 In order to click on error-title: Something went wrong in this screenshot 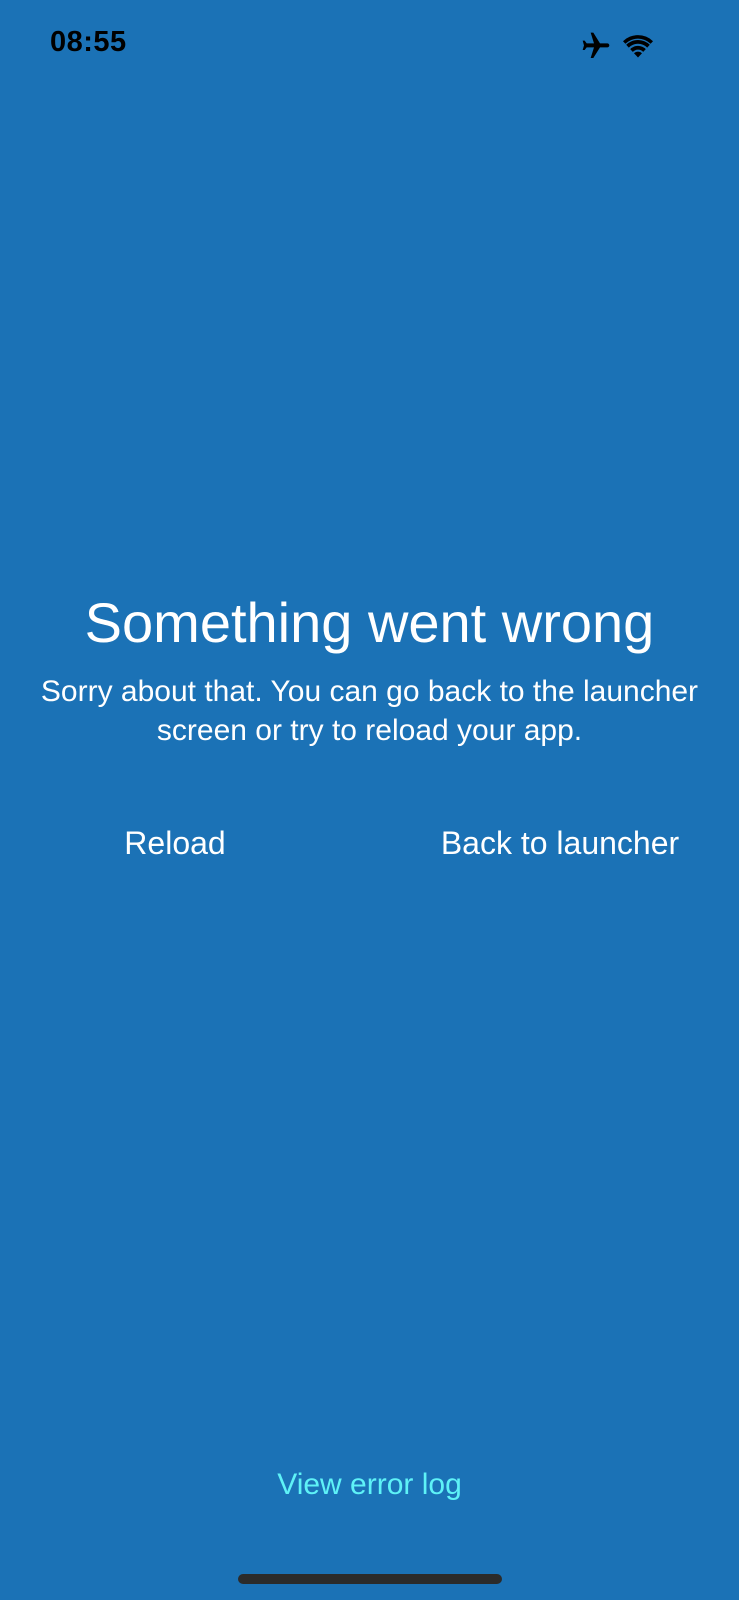, I will do `click(369, 622)`.